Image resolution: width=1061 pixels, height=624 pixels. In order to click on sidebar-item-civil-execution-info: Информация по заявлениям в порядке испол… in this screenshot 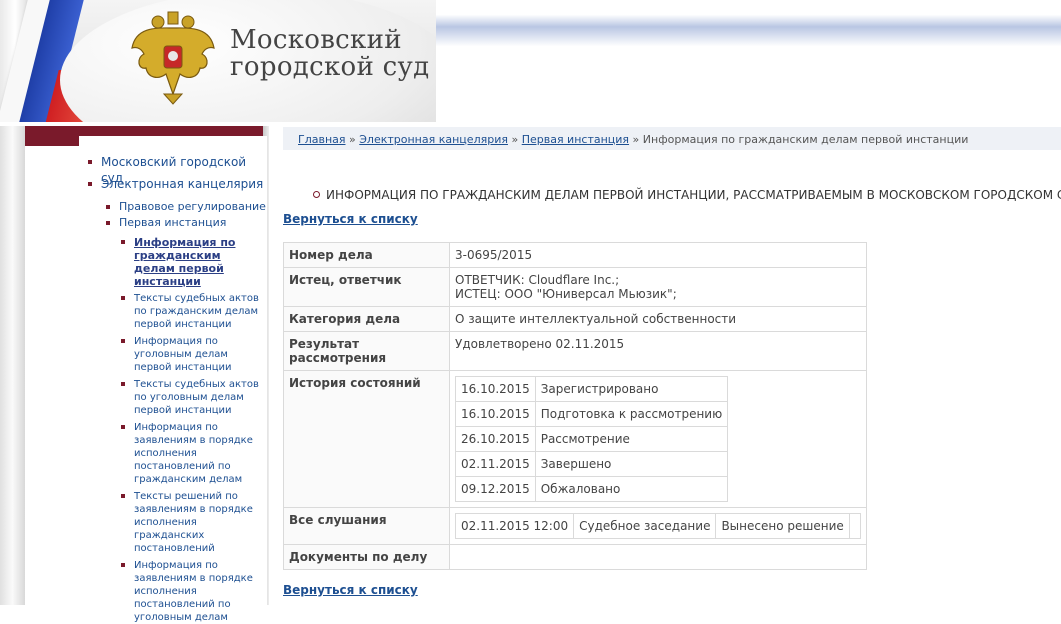, I will do `click(169, 453)`.